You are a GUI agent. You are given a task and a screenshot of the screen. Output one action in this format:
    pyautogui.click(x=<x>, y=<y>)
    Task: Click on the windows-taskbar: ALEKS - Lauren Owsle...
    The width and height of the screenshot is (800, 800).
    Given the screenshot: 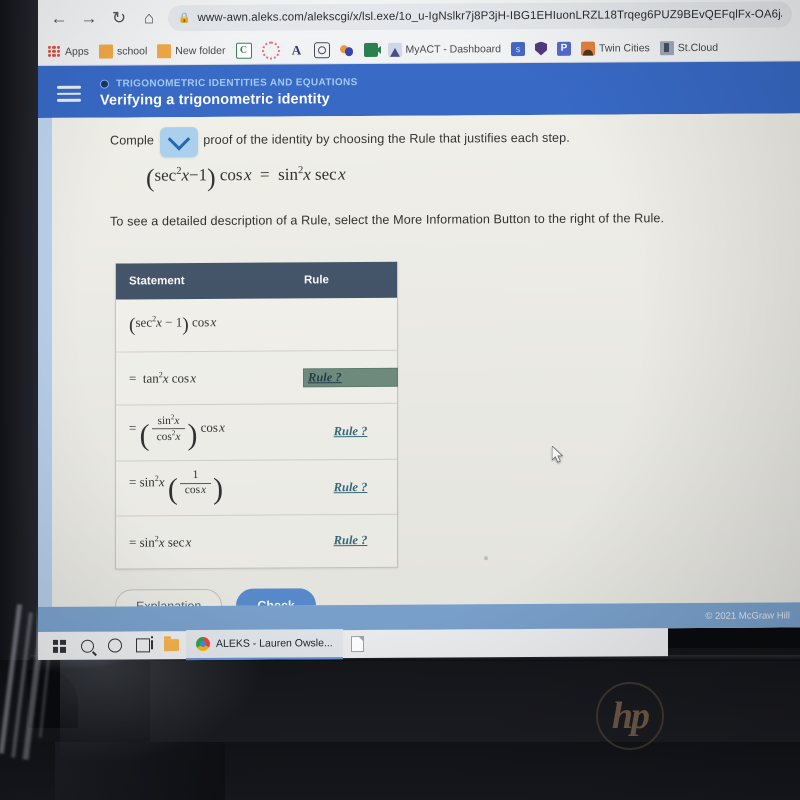 What is the action you would take?
    pyautogui.click(x=353, y=644)
    